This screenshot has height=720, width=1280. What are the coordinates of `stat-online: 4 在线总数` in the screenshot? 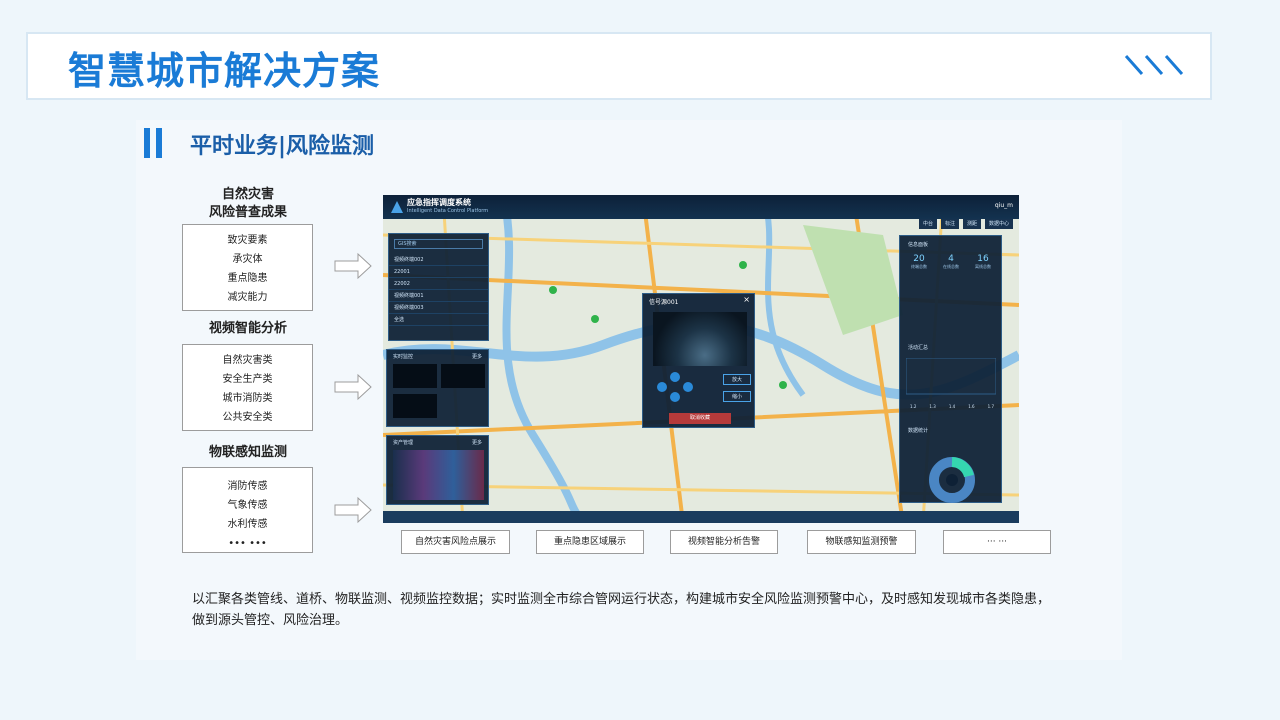 It's located at (951, 261).